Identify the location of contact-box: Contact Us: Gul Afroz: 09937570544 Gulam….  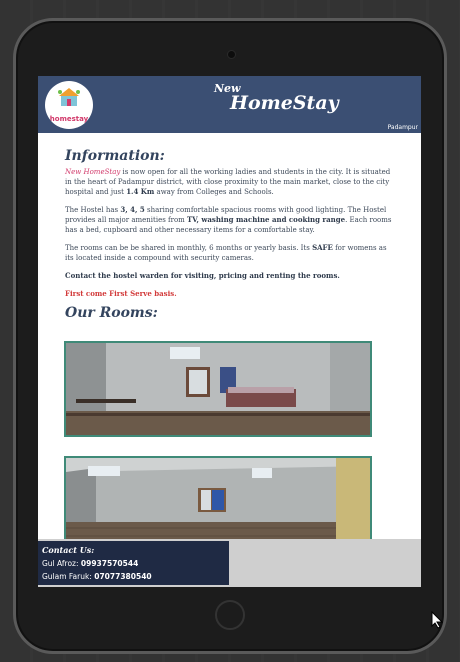
(133, 563).